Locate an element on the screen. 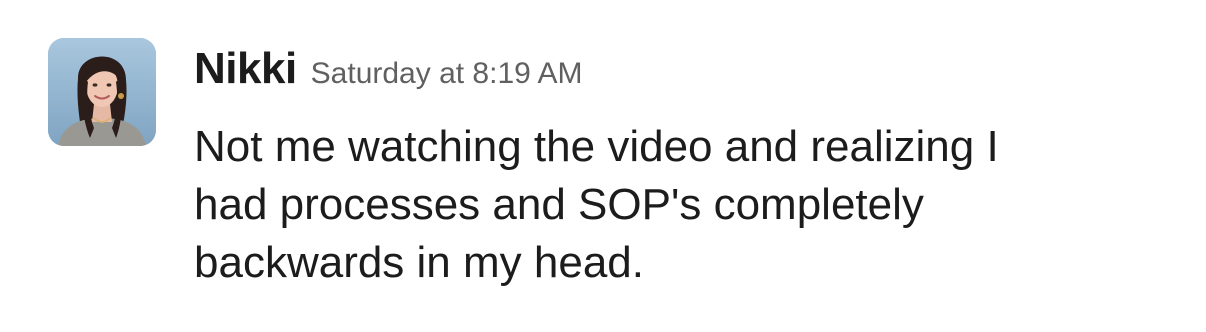 Image resolution: width=1206 pixels, height=332 pixels. message-line: backwards in my head. is located at coordinates (419, 262).